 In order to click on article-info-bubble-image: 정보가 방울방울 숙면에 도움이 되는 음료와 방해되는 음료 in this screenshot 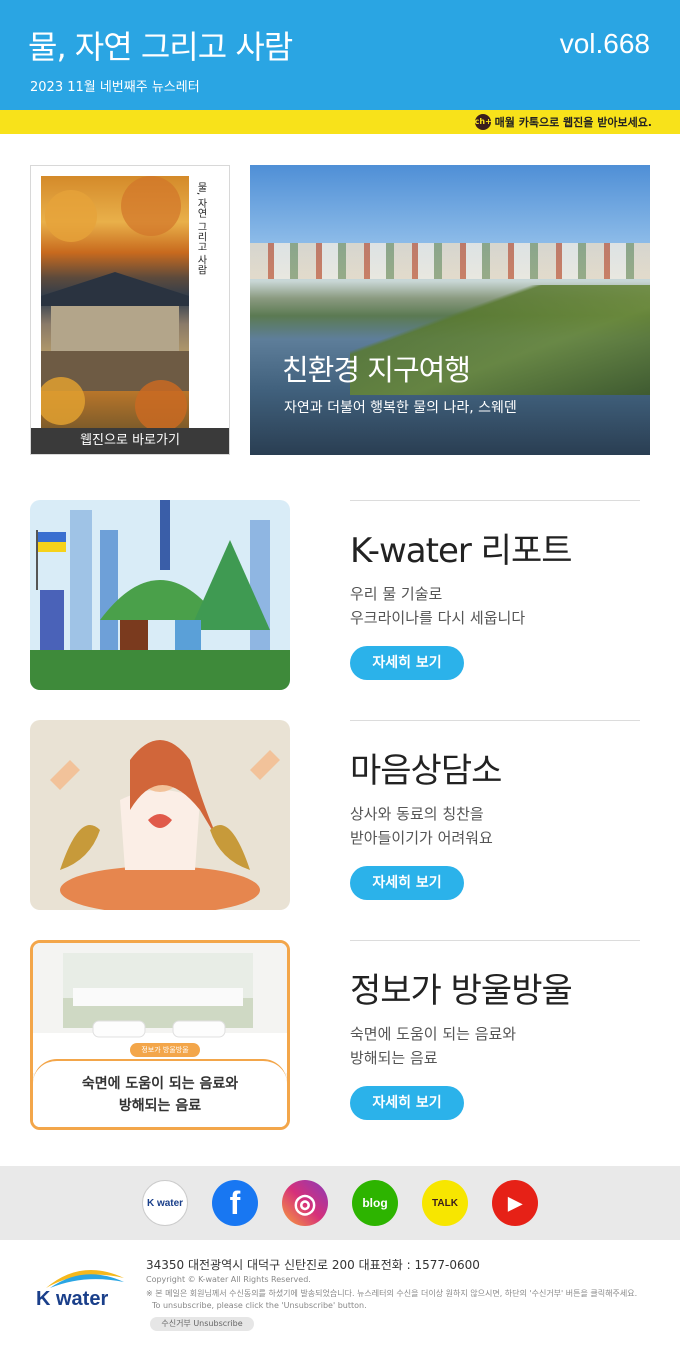, I will do `click(160, 1035)`.